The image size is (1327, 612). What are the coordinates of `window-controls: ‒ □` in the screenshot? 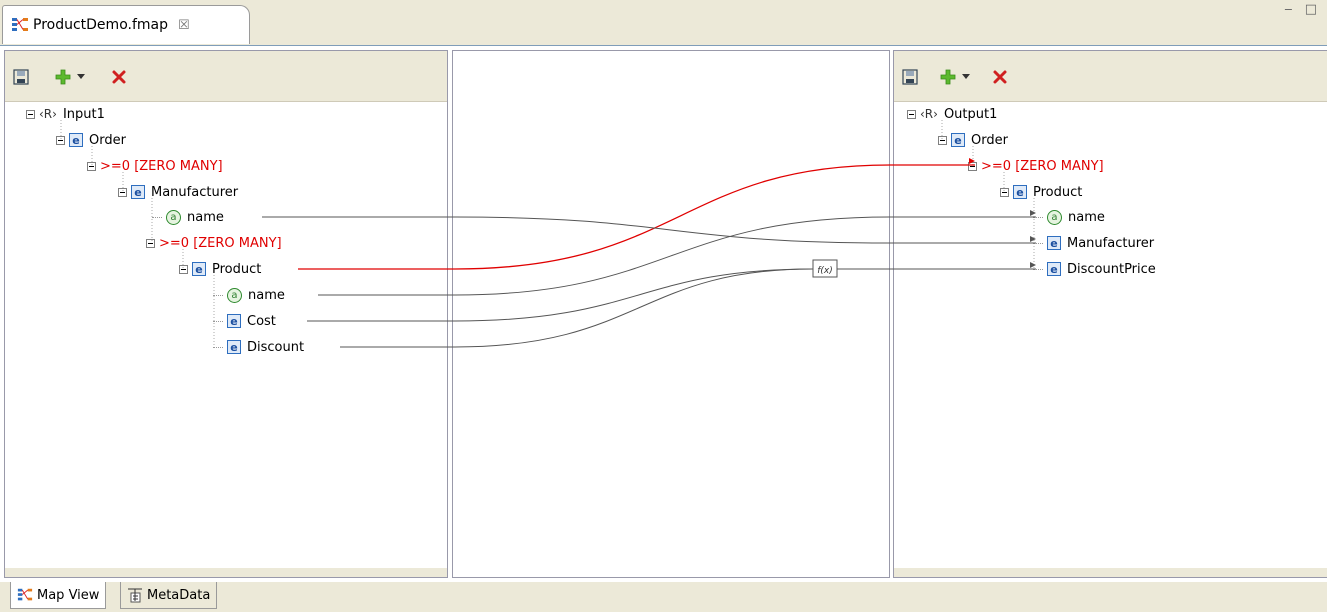 It's located at (1302, 9).